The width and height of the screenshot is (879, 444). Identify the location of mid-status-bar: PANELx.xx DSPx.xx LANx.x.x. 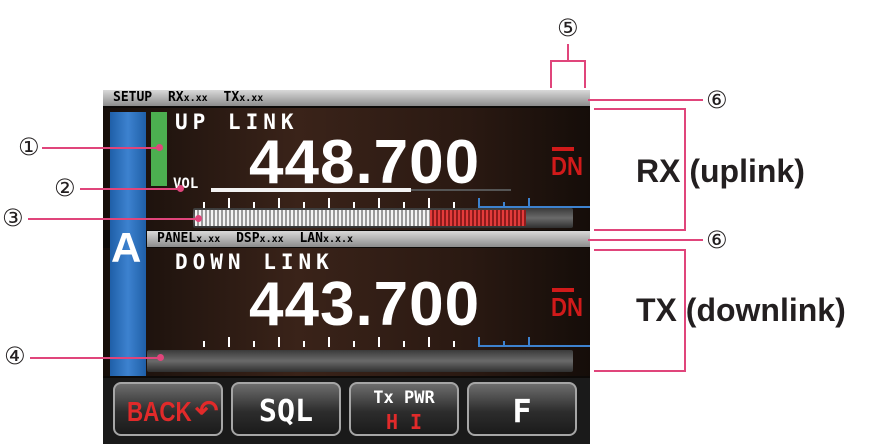
(368, 239).